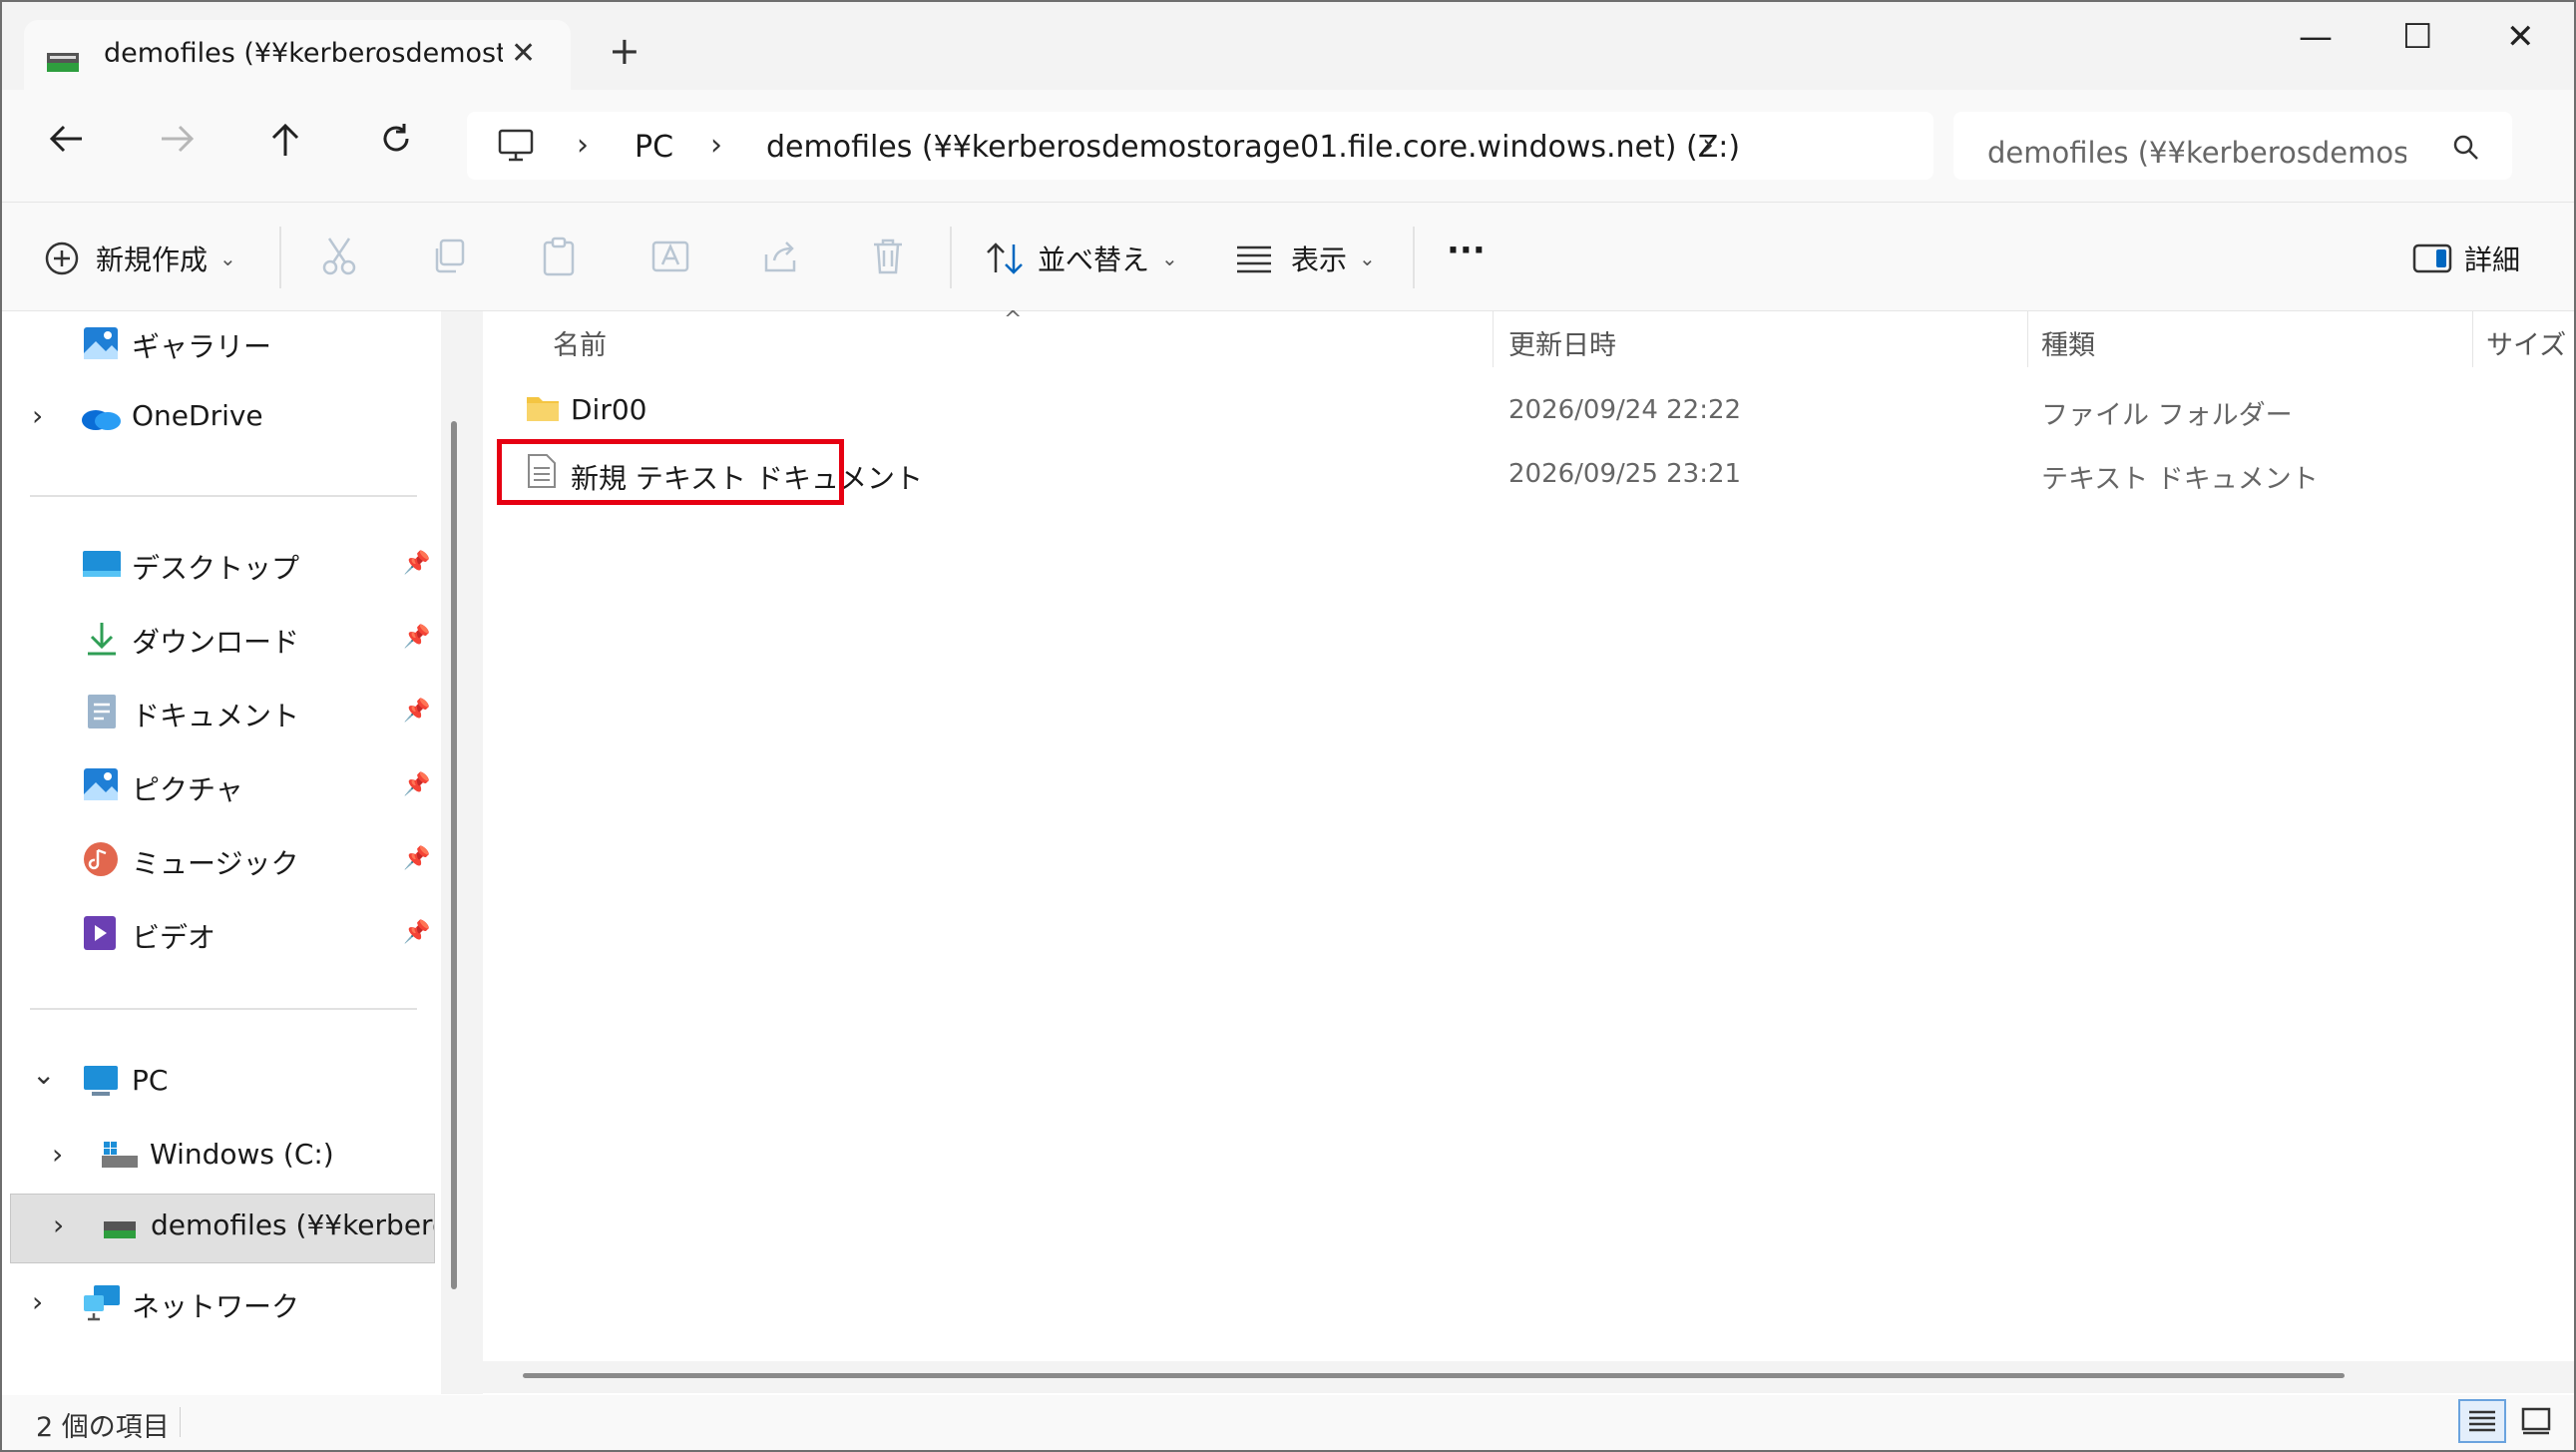 This screenshot has height=1452, width=2576. I want to click on rename-icon, so click(670, 256).